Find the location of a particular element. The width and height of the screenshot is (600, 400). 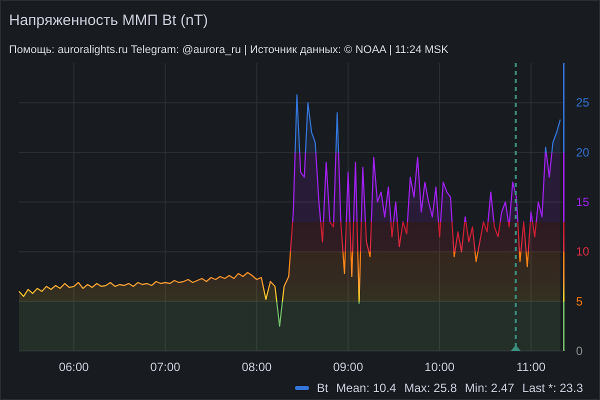

axis-tick-label: 11:00 is located at coordinates (531, 367).